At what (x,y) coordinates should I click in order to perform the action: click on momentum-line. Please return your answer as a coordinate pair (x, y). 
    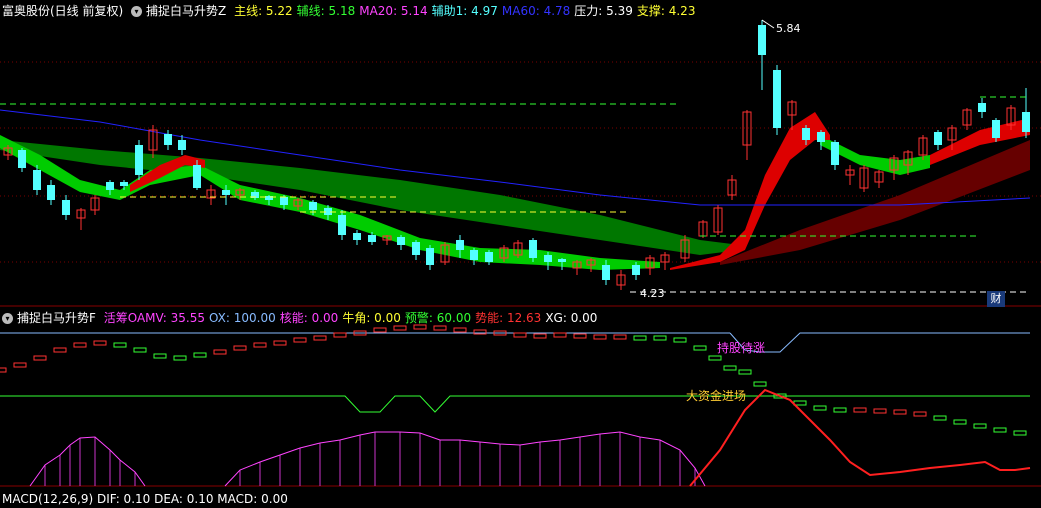
    Looking at the image, I should click on (860, 437).